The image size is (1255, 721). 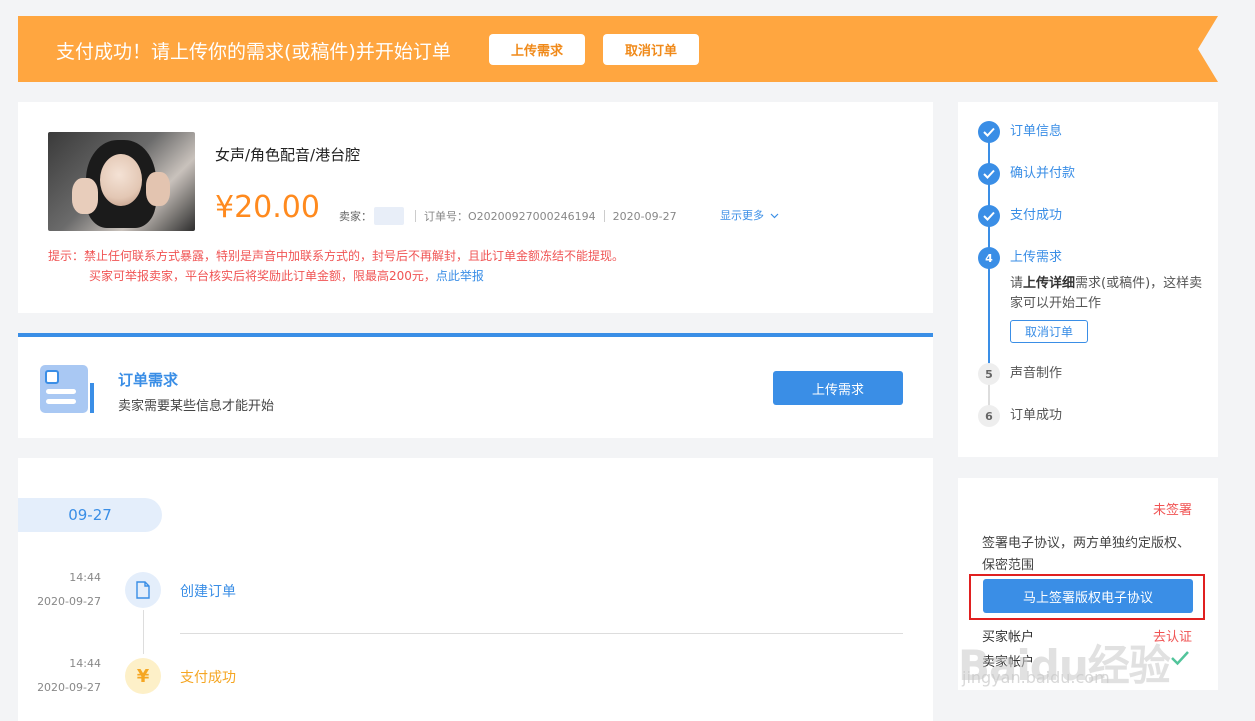 I want to click on order-number: 订单号：O20200927000246194, so click(x=510, y=216).